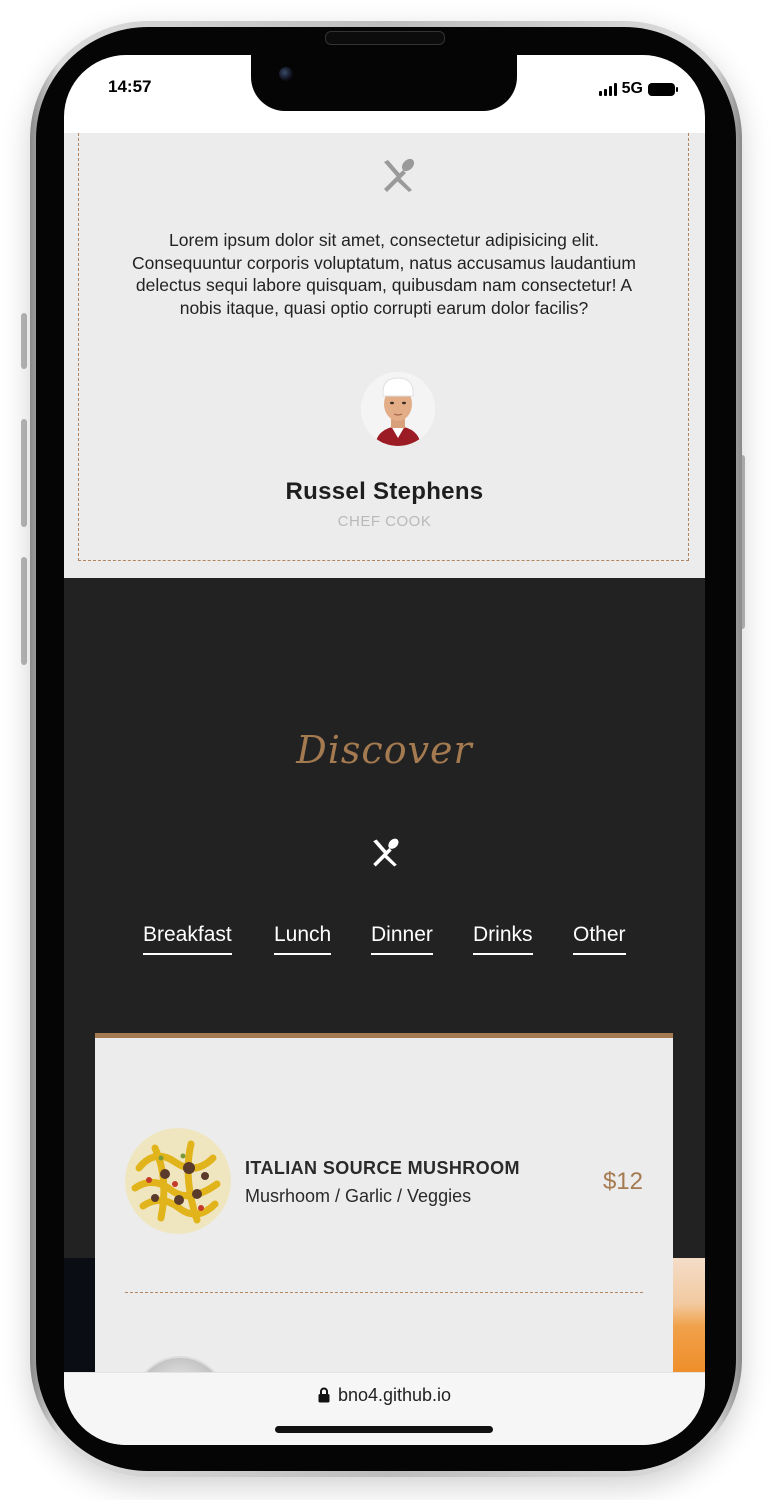 This screenshot has height=1500, width=776. Describe the element at coordinates (286, 74) in the screenshot. I see `front-camera` at that location.